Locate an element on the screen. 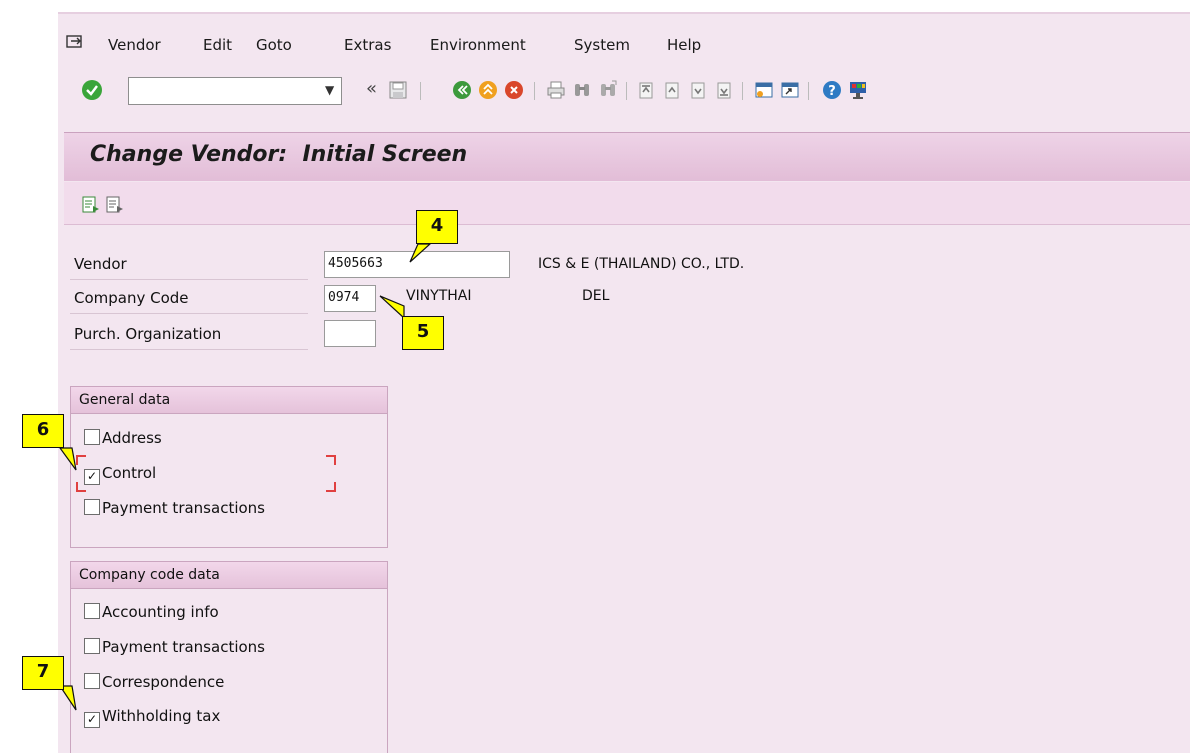 The width and height of the screenshot is (1190, 753). callout-7: 7 is located at coordinates (43, 673).